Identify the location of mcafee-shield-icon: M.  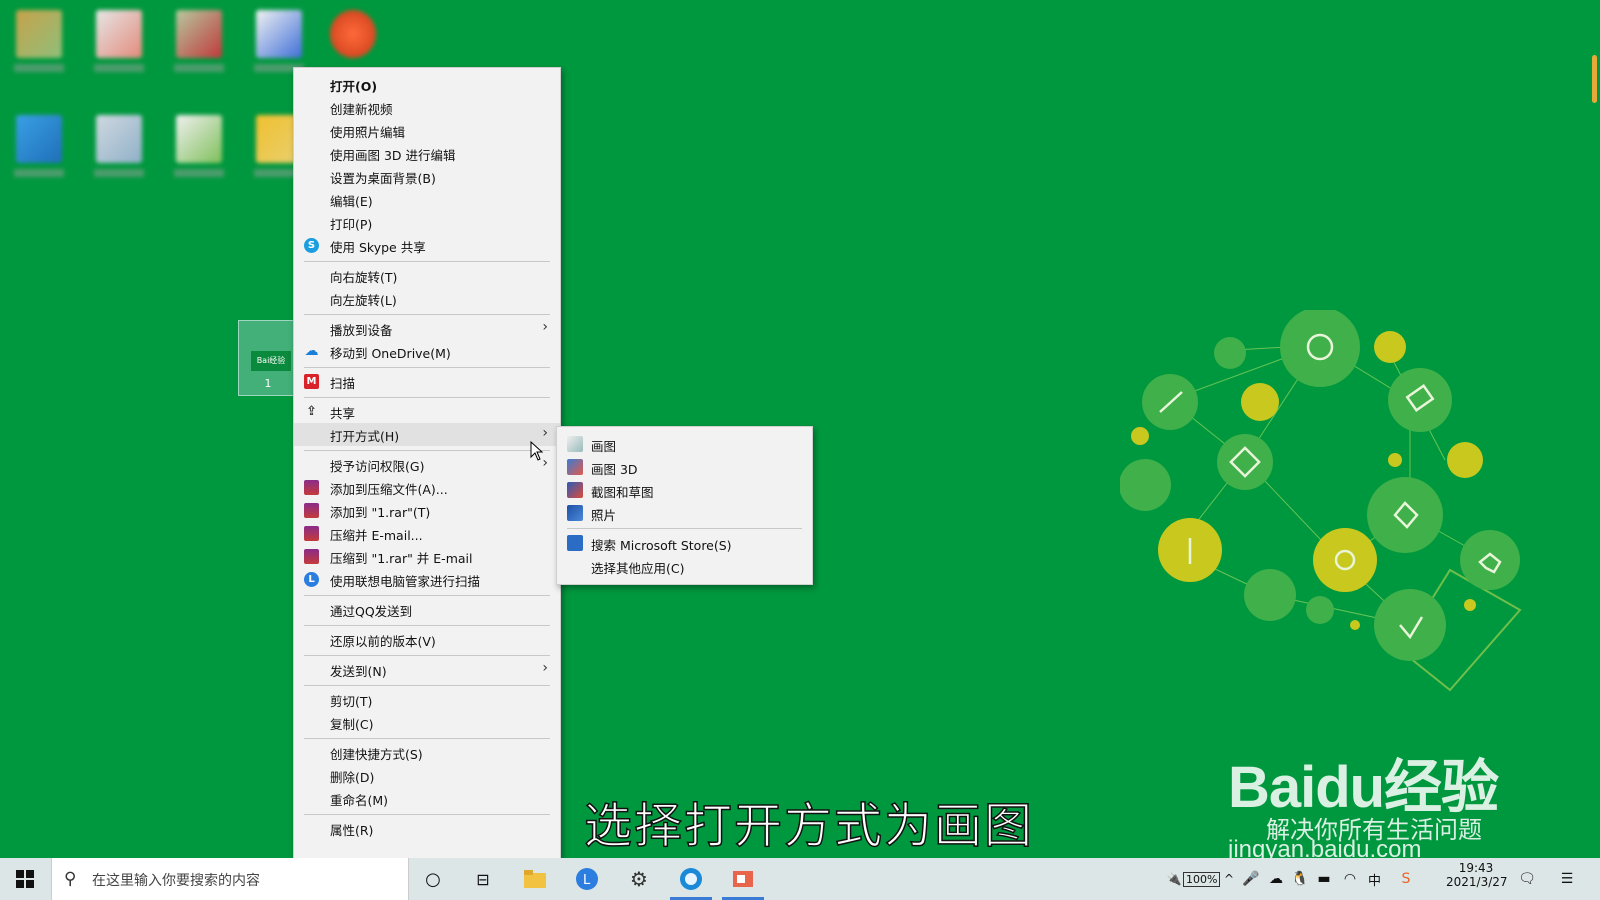
(311, 381).